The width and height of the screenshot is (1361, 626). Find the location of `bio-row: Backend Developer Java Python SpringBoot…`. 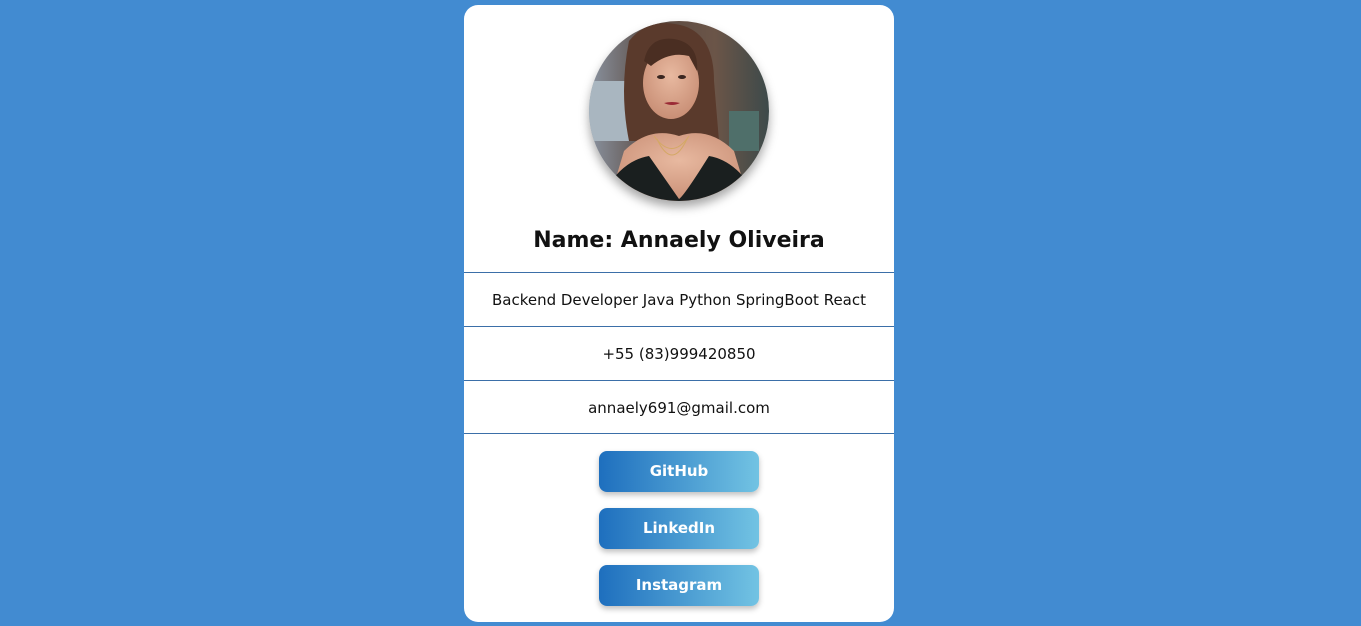

bio-row: Backend Developer Java Python SpringBoot… is located at coordinates (679, 299).